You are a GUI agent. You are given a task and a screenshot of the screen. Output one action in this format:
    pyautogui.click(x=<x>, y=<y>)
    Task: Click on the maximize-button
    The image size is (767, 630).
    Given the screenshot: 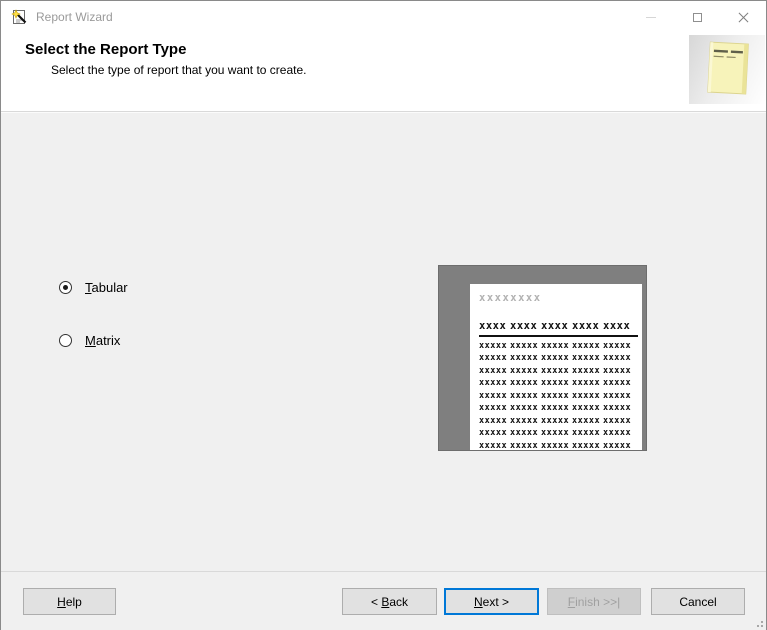 What is the action you would take?
    pyautogui.click(x=697, y=17)
    